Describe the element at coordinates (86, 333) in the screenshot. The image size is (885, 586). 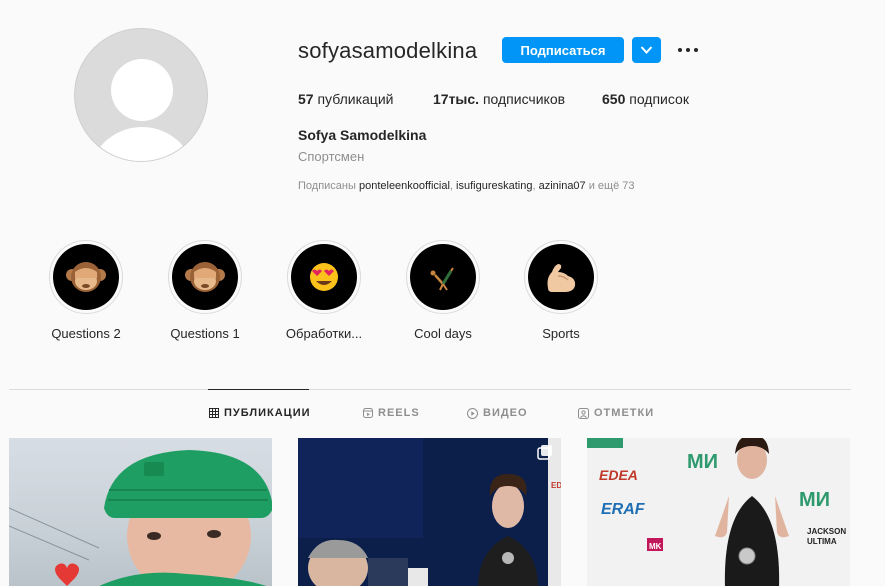
I see `highlight-label: Questions 2` at that location.